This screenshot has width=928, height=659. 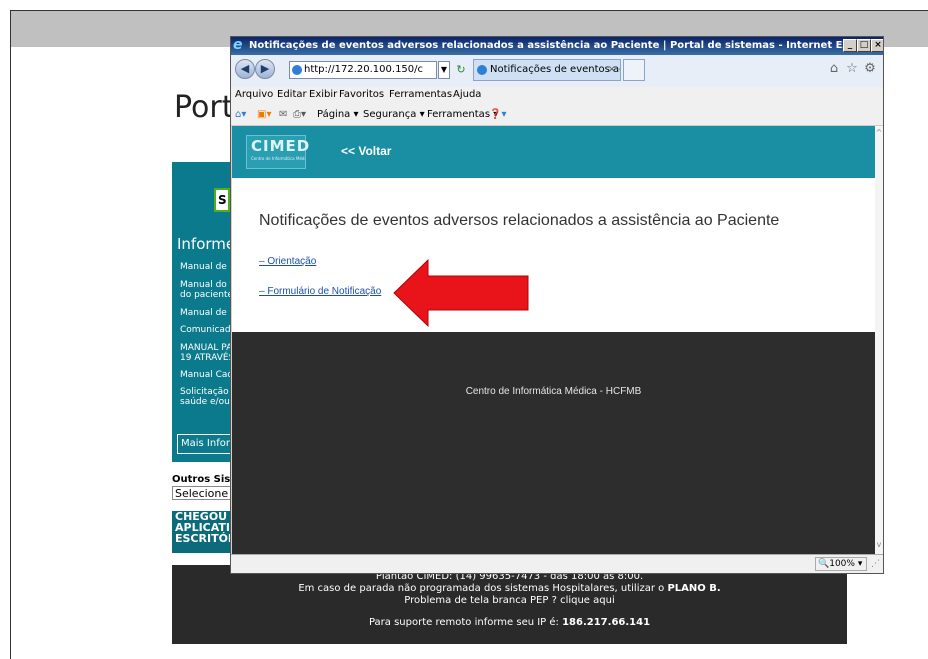 What do you see at coordinates (206, 267) in the screenshot?
I see `info-link: Manual de a` at bounding box center [206, 267].